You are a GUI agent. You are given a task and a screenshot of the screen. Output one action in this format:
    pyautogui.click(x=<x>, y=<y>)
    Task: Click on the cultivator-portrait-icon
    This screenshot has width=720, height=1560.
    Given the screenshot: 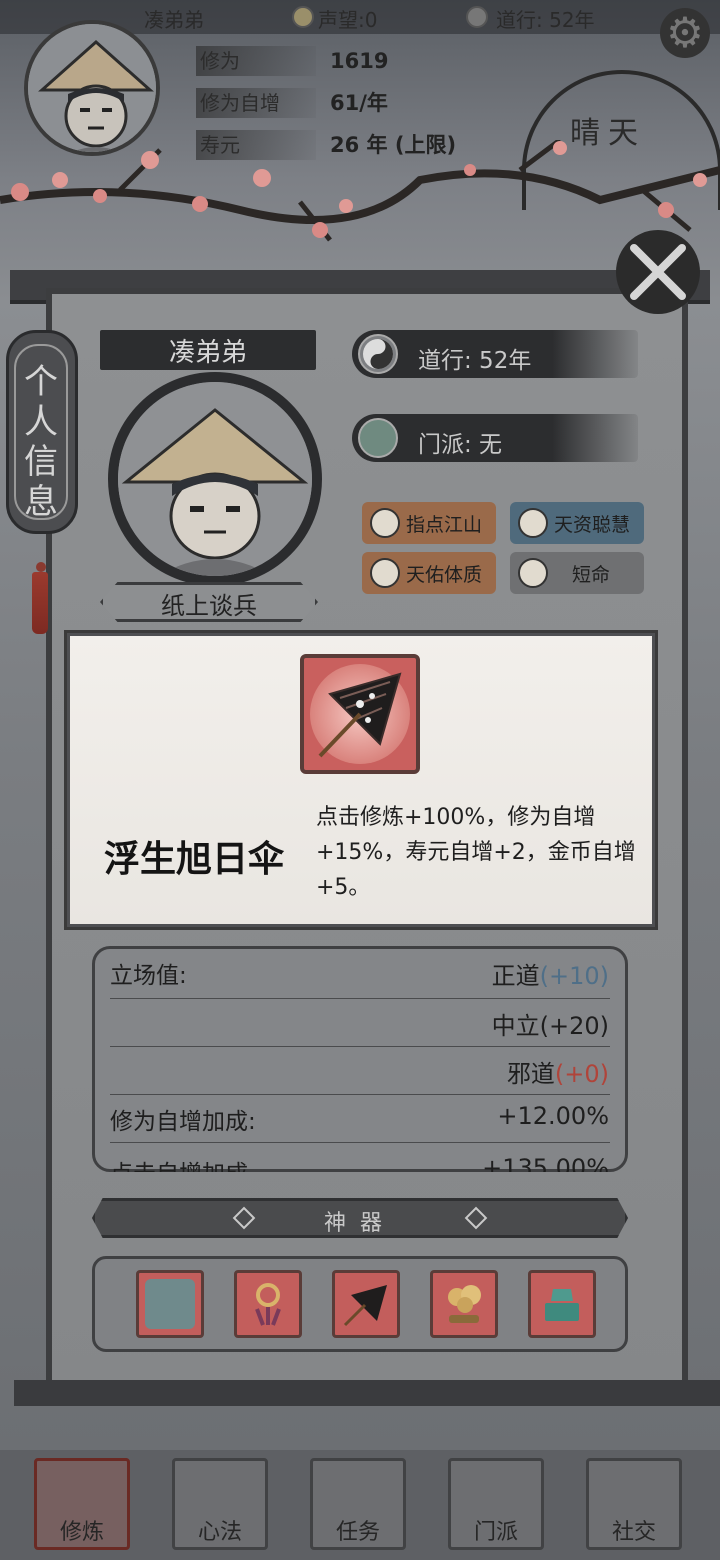 What is the action you would take?
    pyautogui.click(x=215, y=479)
    